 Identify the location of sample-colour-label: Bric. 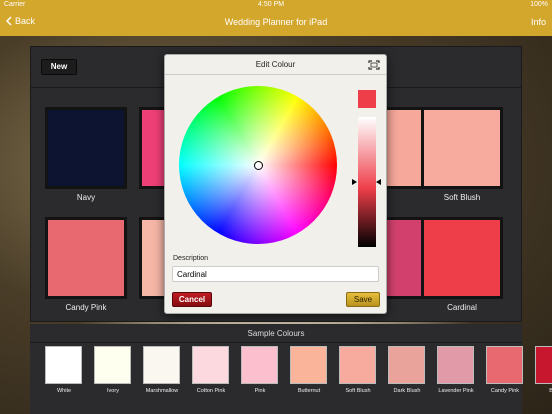
(550, 391).